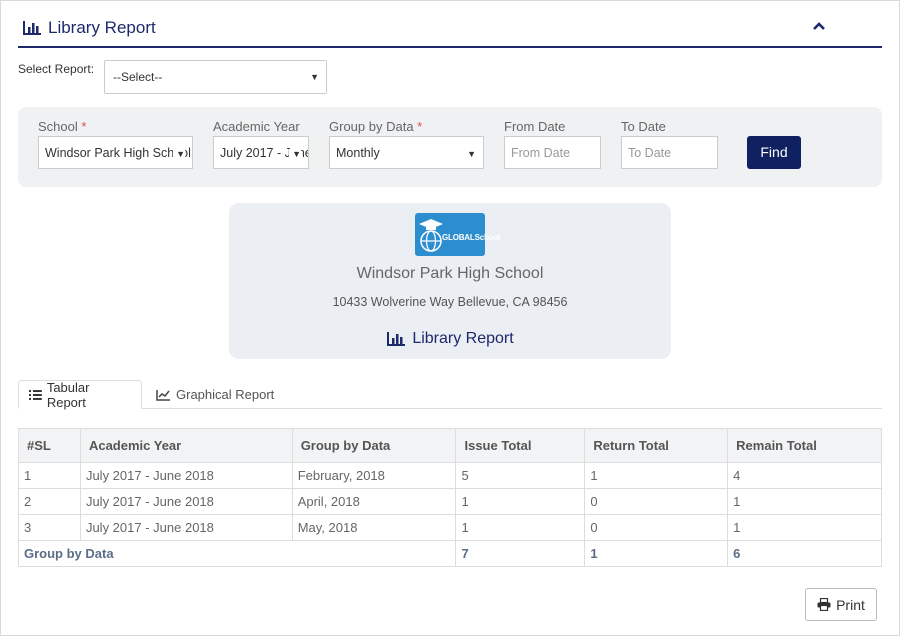 The width and height of the screenshot is (900, 636). I want to click on group-by-value: Monthly, so click(358, 153).